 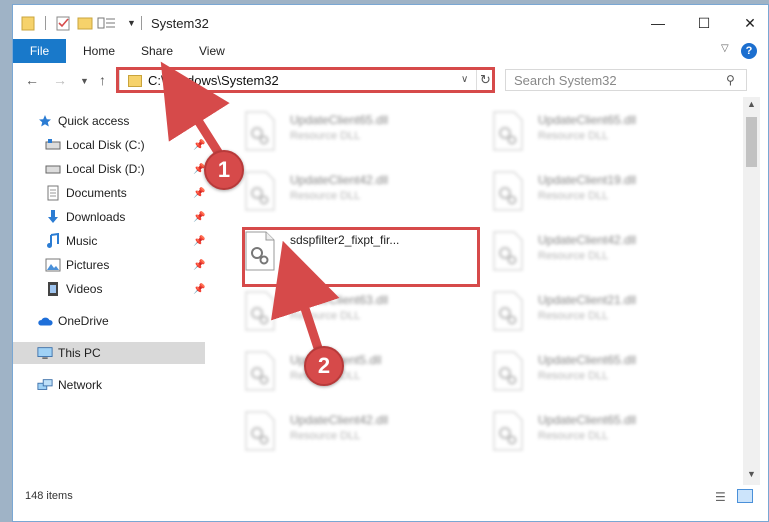 What do you see at coordinates (79, 353) in the screenshot?
I see `sidebar-item-label: This PC` at bounding box center [79, 353].